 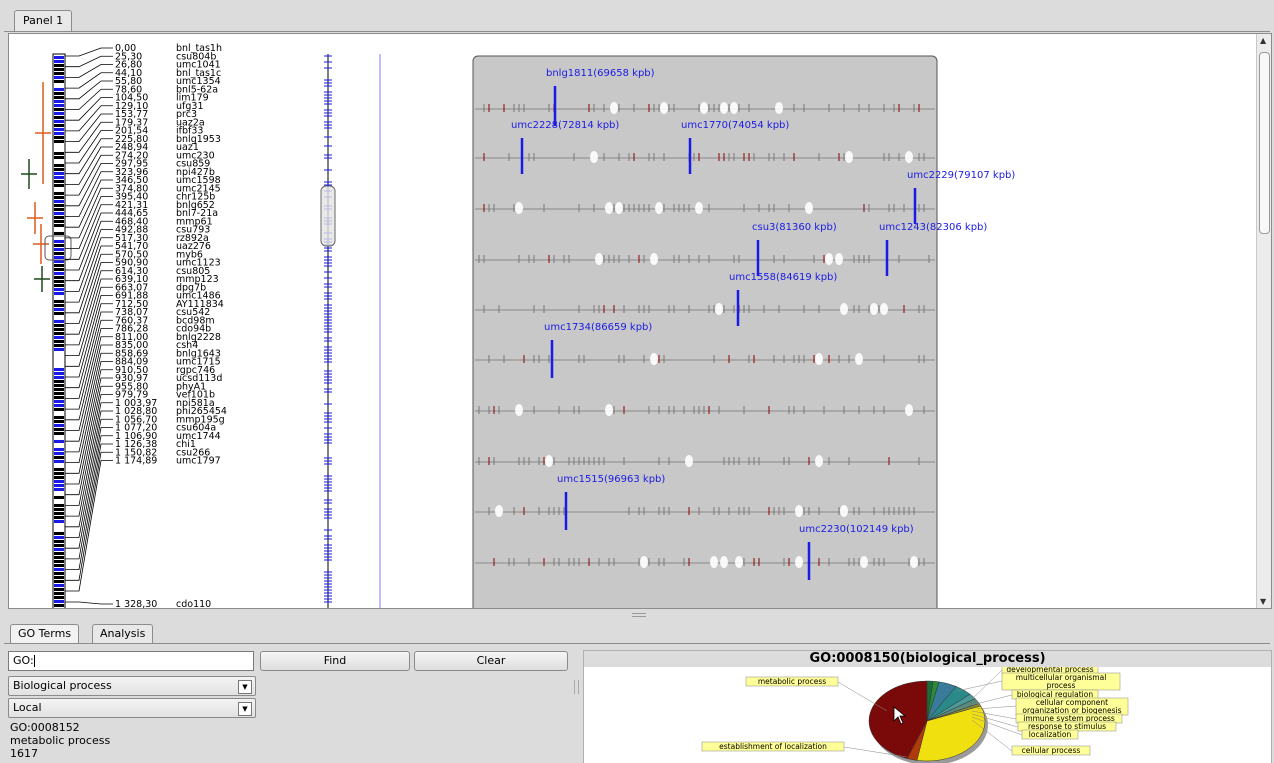 What do you see at coordinates (45, 633) in the screenshot?
I see `tab-go-terms: GO Terms` at bounding box center [45, 633].